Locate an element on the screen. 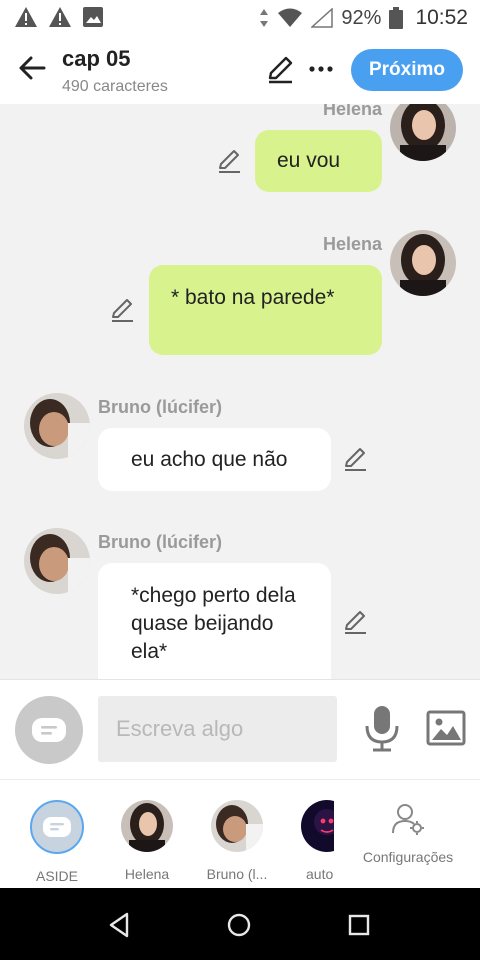 The image size is (480, 960). settings-button: Configurações is located at coordinates (408, 833).